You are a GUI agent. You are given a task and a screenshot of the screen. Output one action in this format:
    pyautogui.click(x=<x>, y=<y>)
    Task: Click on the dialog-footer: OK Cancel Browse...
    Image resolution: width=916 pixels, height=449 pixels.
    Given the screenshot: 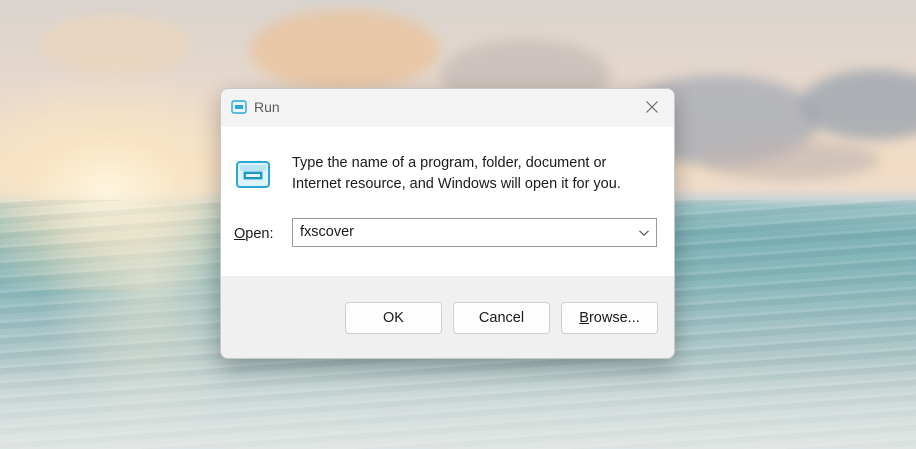 What is the action you would take?
    pyautogui.click(x=447, y=317)
    